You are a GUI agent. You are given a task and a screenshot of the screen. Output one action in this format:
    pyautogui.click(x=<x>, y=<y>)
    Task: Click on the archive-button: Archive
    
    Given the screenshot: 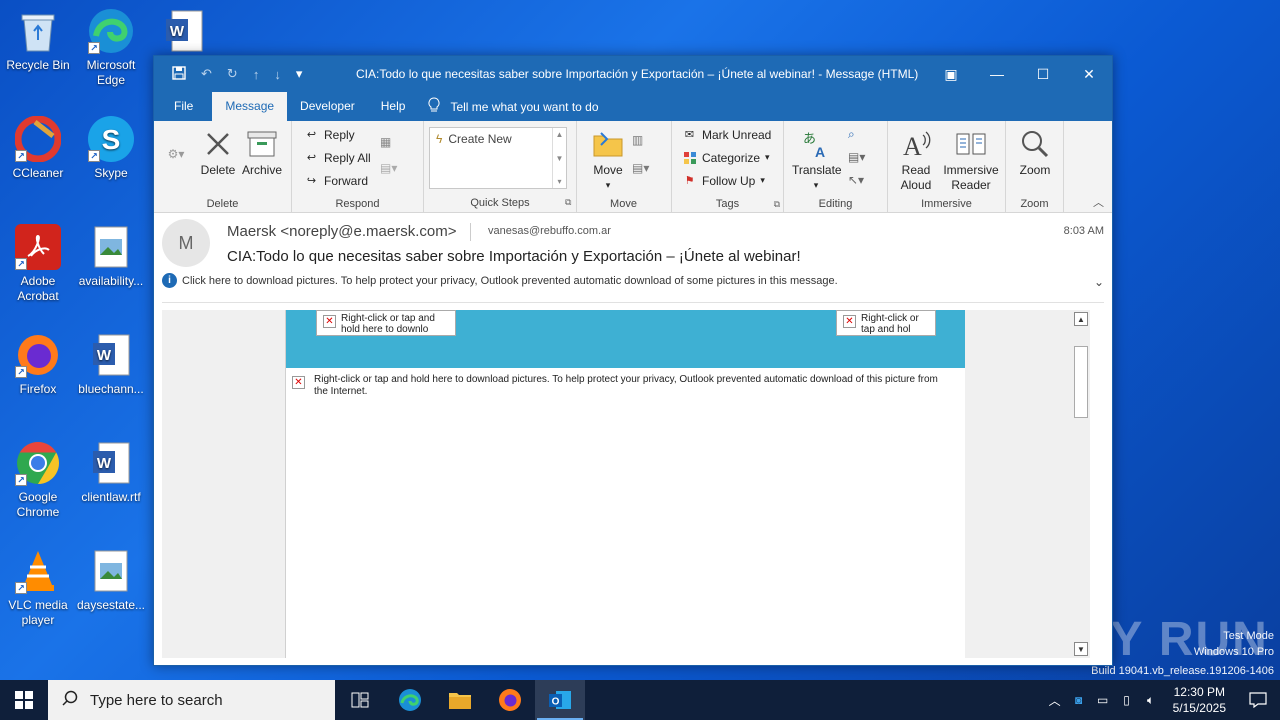 What is the action you would take?
    pyautogui.click(x=262, y=152)
    